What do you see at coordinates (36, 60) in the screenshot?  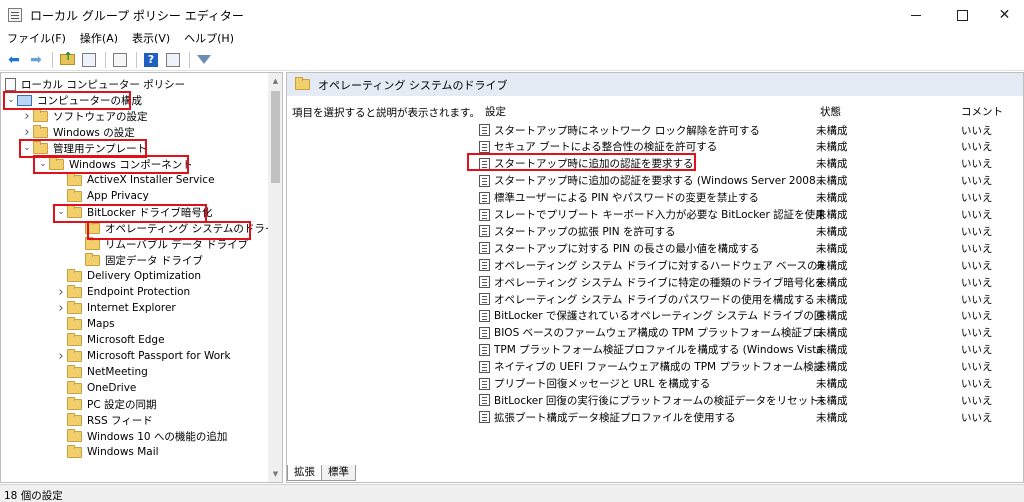 I see `forward-button: ➡` at bounding box center [36, 60].